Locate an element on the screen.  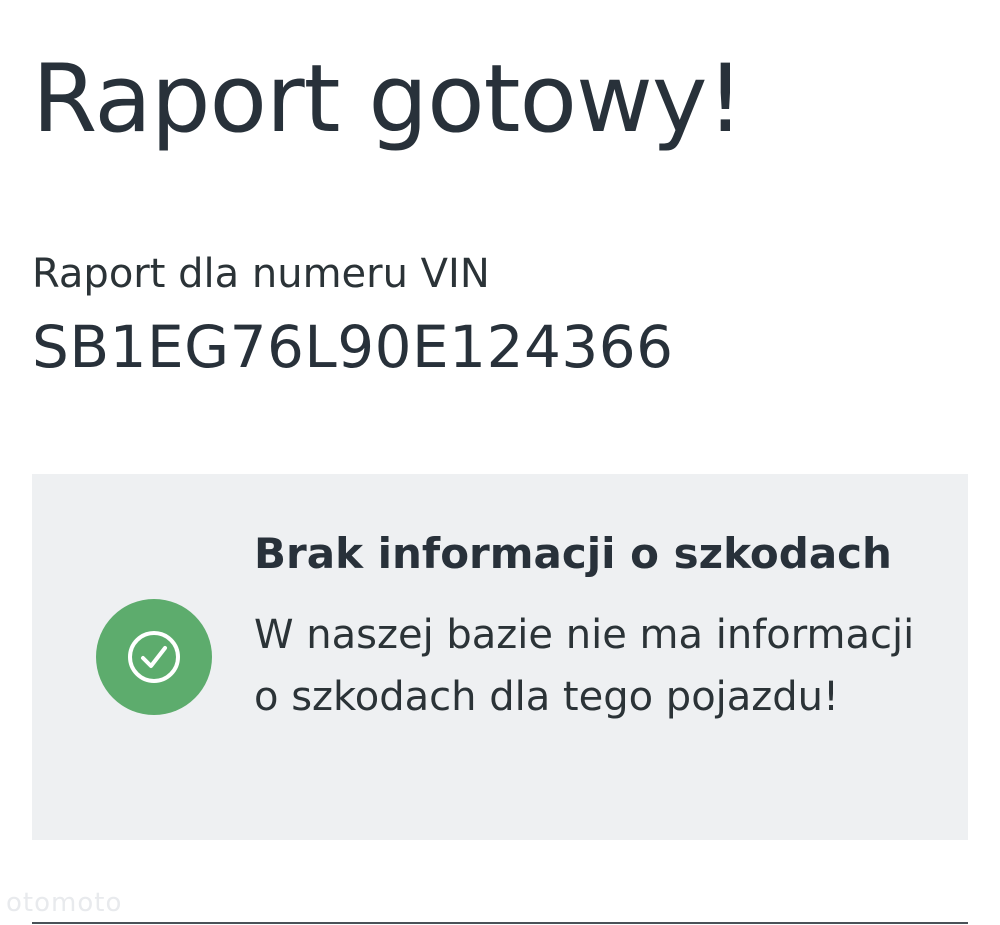
check-circle-icon is located at coordinates (154, 657).